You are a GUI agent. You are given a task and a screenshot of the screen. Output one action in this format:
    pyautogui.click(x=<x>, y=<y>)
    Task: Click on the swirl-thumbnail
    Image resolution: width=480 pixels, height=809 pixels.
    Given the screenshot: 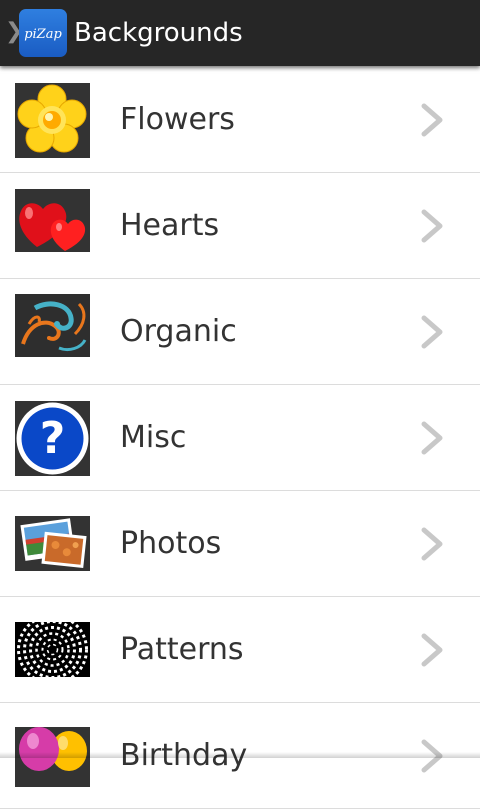 What is the action you would take?
    pyautogui.click(x=52, y=325)
    